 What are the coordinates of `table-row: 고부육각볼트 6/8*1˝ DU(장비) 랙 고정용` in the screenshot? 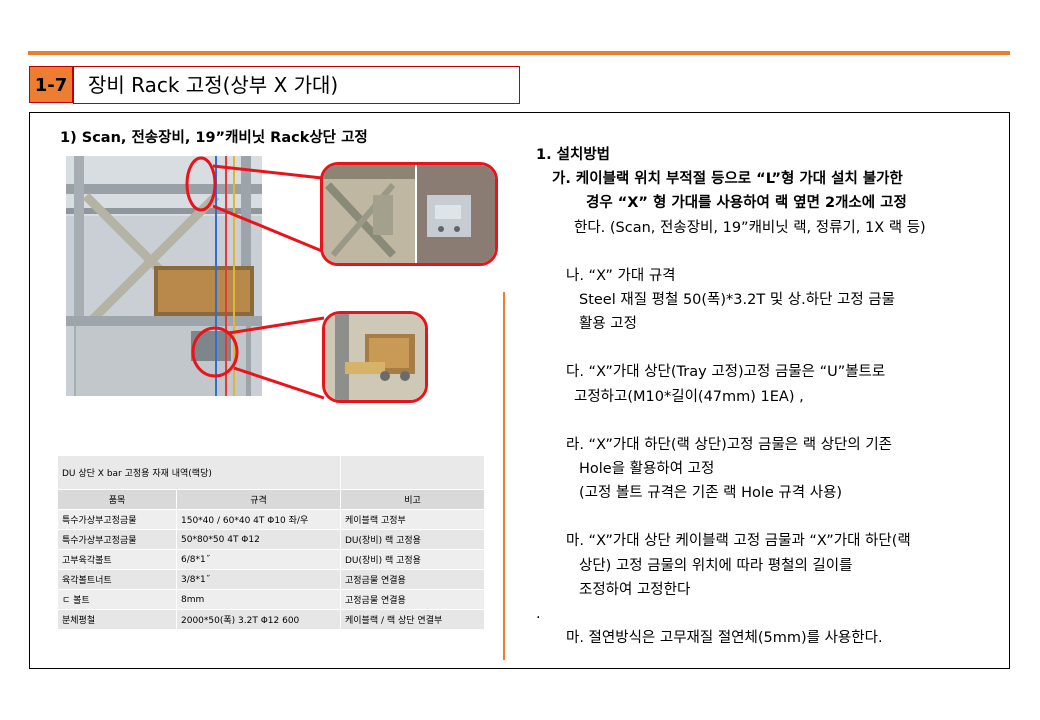 It's located at (271, 559).